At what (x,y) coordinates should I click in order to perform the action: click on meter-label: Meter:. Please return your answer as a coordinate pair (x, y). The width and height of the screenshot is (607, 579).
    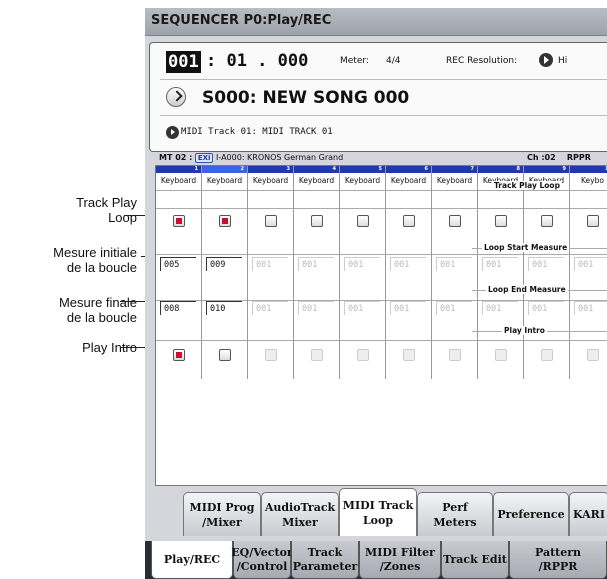
    Looking at the image, I should click on (354, 61).